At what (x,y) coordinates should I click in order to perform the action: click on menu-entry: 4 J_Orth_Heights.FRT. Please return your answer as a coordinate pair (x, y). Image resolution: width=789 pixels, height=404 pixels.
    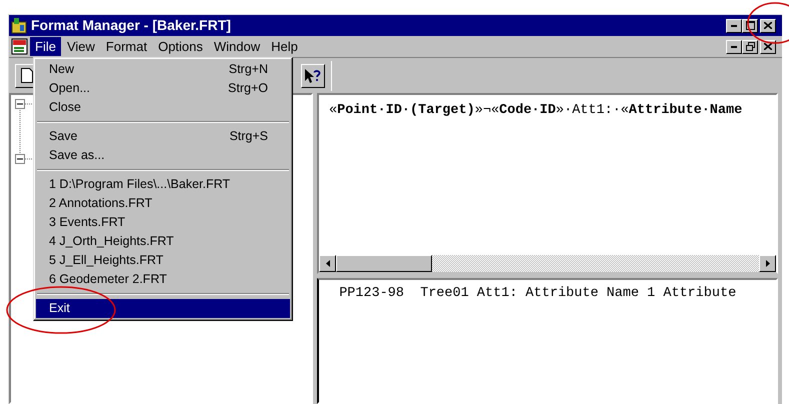
    Looking at the image, I should click on (163, 241).